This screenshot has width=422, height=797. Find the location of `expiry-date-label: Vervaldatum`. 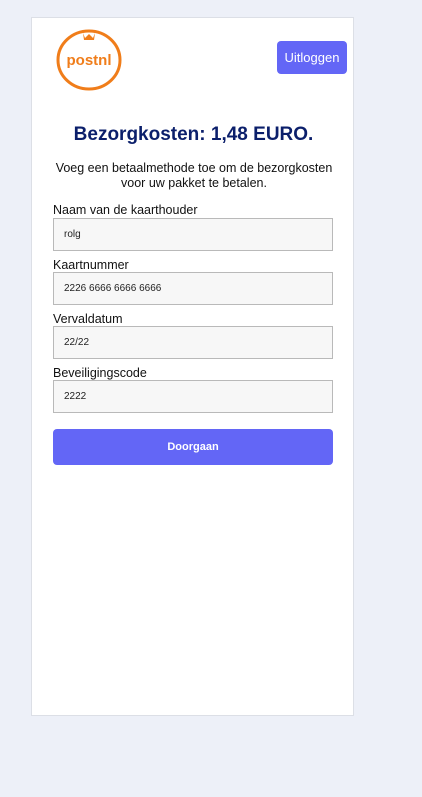

expiry-date-label: Vervaldatum is located at coordinates (88, 319).